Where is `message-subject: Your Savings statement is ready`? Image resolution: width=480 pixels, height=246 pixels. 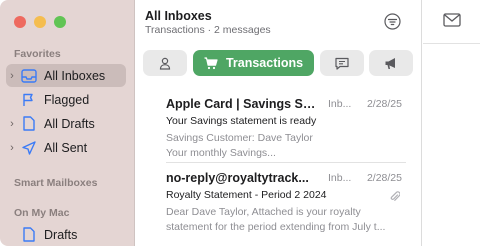 message-subject: Your Savings statement is ready is located at coordinates (241, 121).